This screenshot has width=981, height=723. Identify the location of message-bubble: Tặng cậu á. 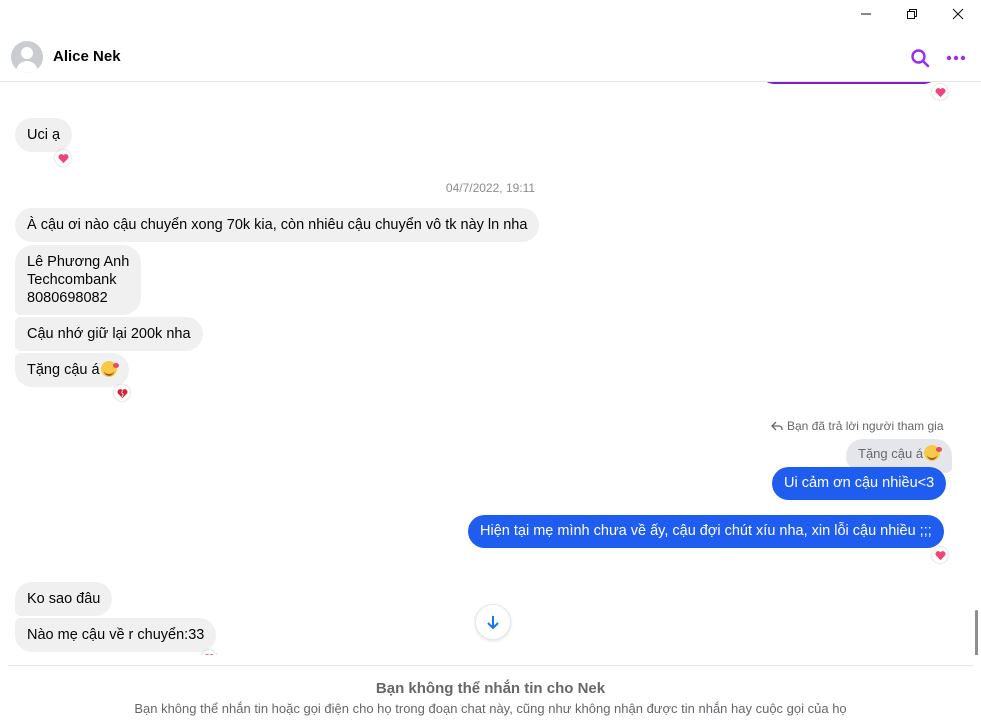
(72, 370).